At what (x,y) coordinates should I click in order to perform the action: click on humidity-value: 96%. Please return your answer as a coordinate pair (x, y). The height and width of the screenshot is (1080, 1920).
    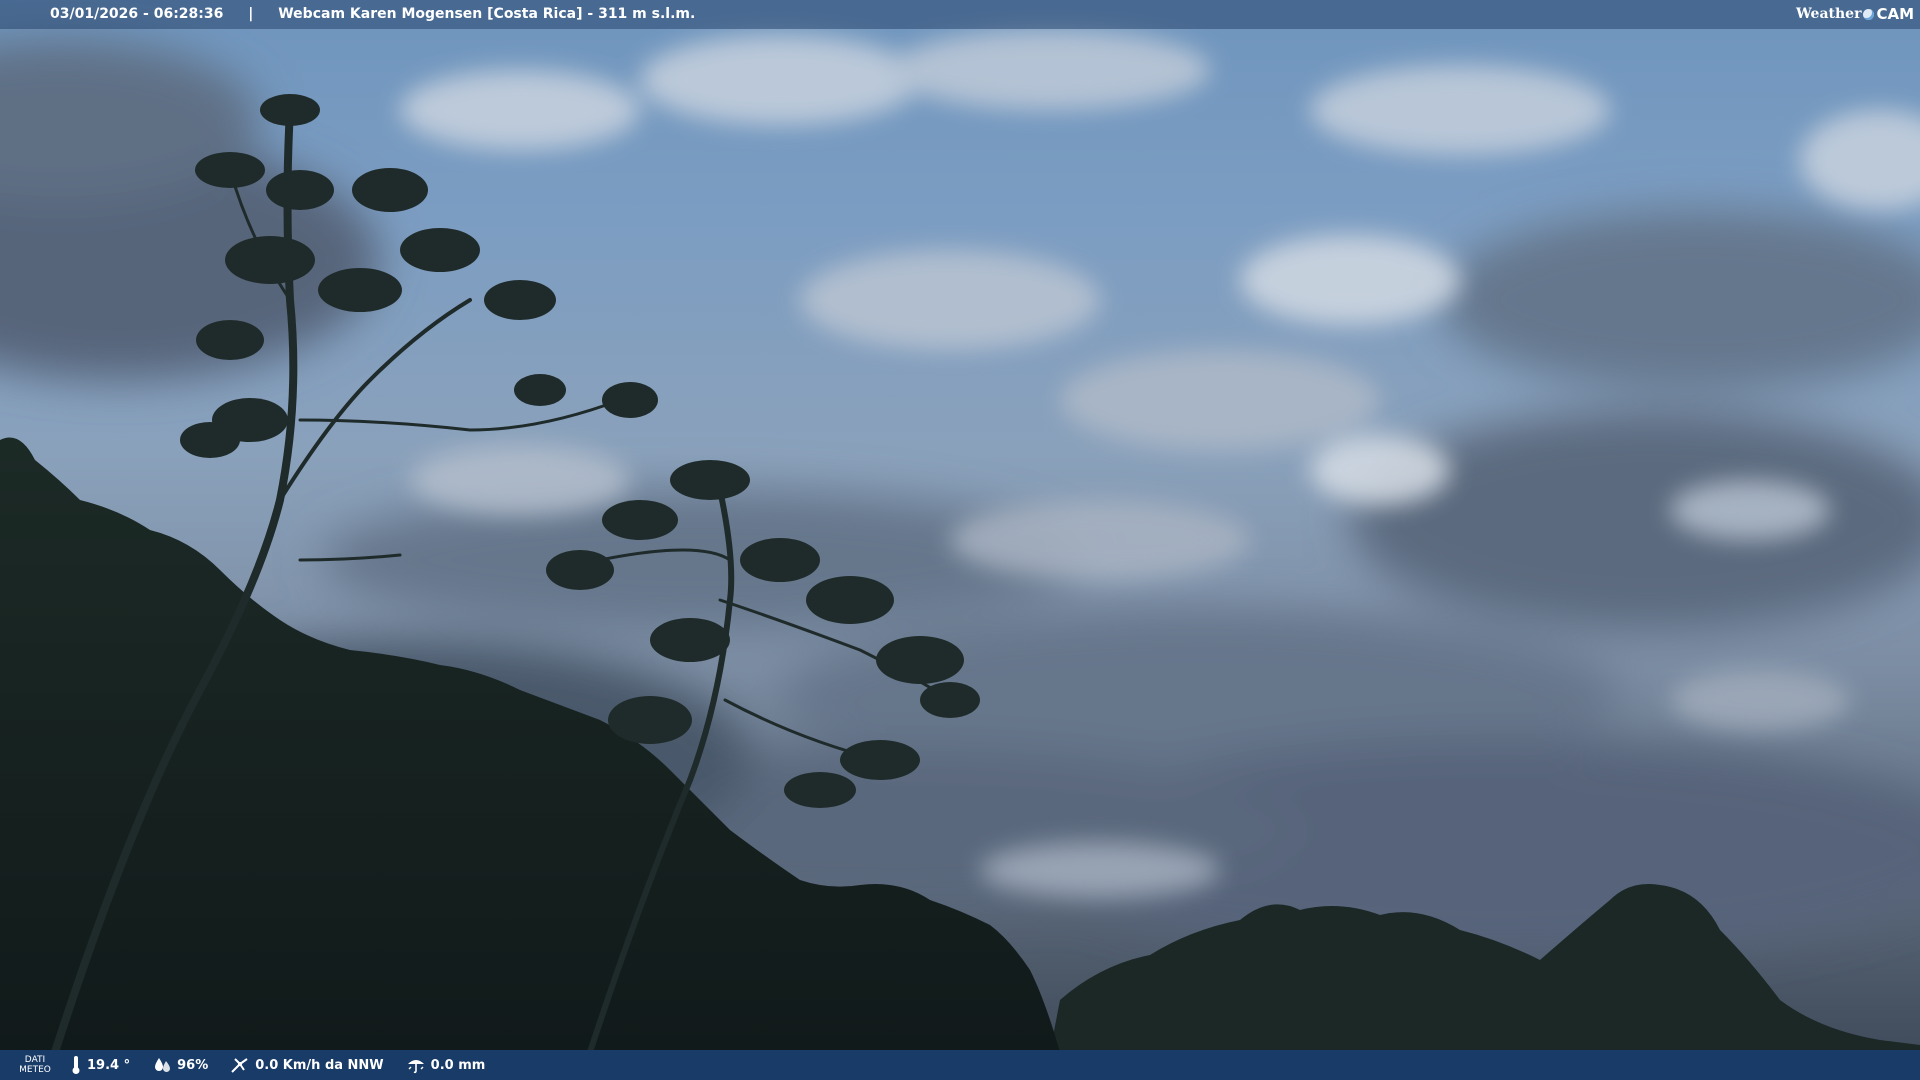
    Looking at the image, I should click on (193, 1065).